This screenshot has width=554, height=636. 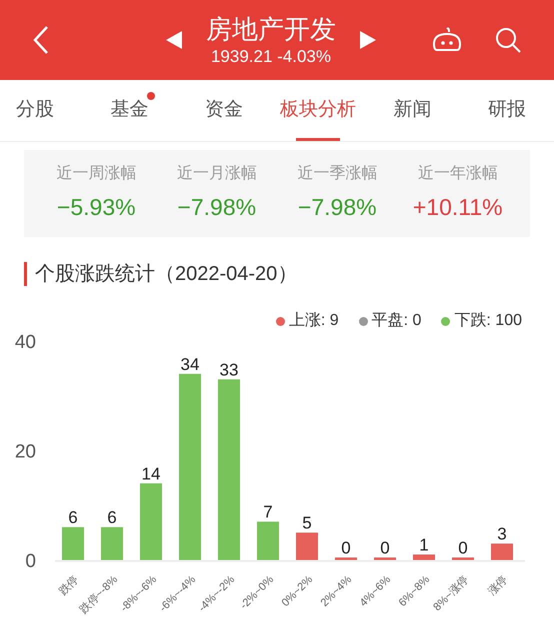 I want to click on search-icon, so click(x=508, y=40).